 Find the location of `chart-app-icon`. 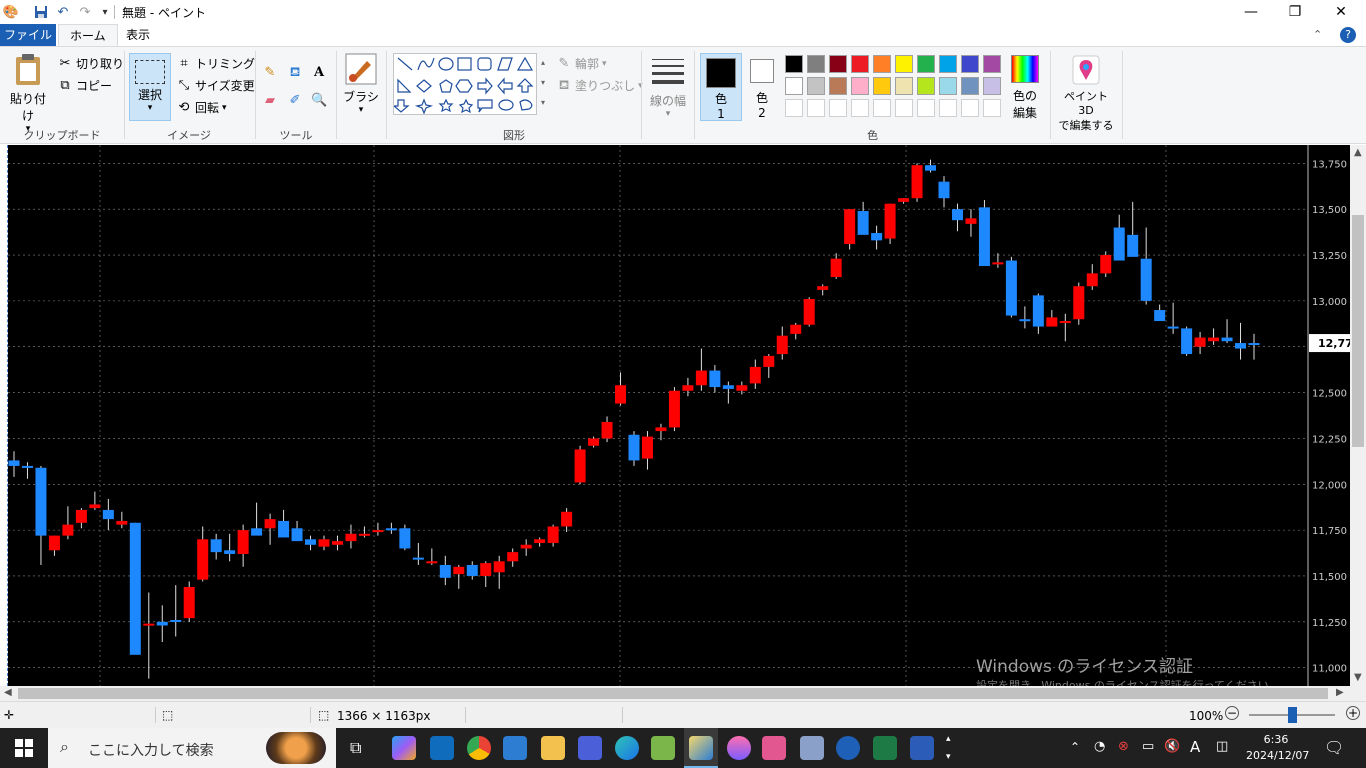

chart-app-icon is located at coordinates (812, 748).